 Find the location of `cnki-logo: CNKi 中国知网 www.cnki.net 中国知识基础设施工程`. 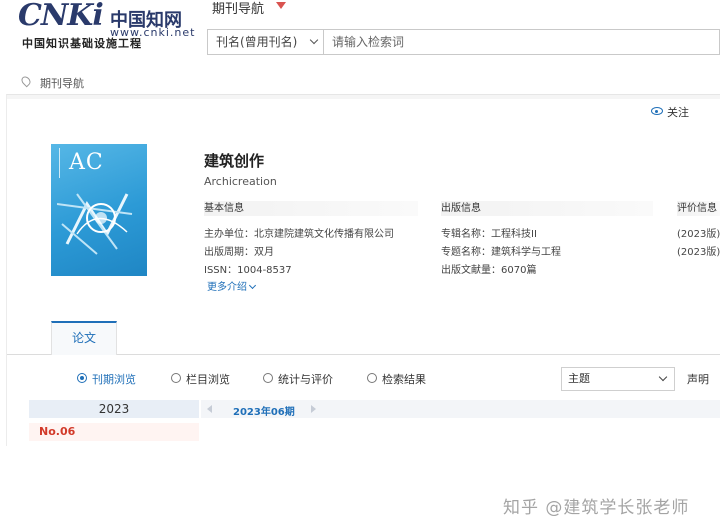

cnki-logo: CNKi 中国知网 www.cnki.net 中国知识基础设施工程 is located at coordinates (106, 25).